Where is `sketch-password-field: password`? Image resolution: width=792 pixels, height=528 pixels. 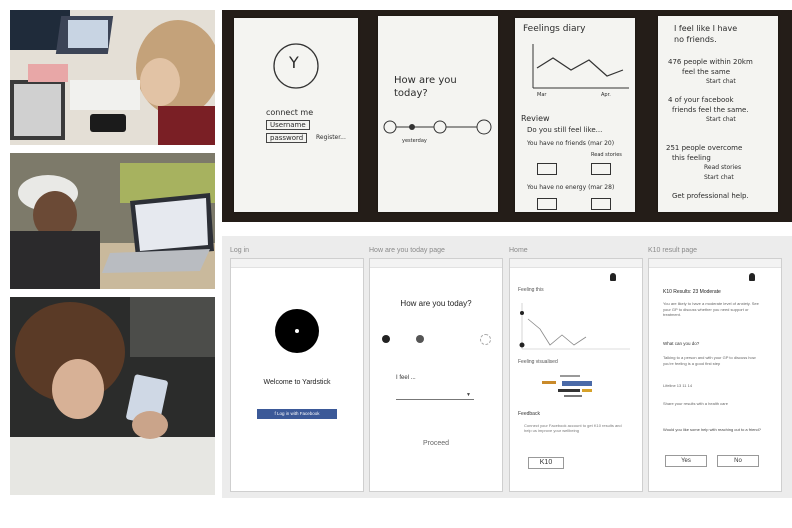 sketch-password-field: password is located at coordinates (287, 138).